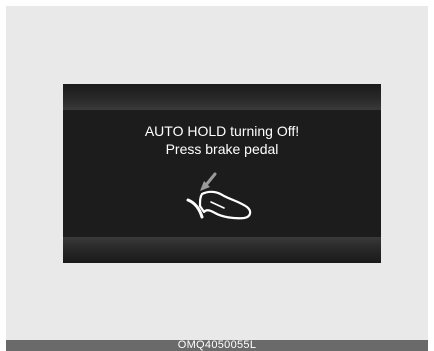 The height and width of the screenshot is (351, 434). Describe the element at coordinates (222, 250) in the screenshot. I see `display-bottom-band` at that location.